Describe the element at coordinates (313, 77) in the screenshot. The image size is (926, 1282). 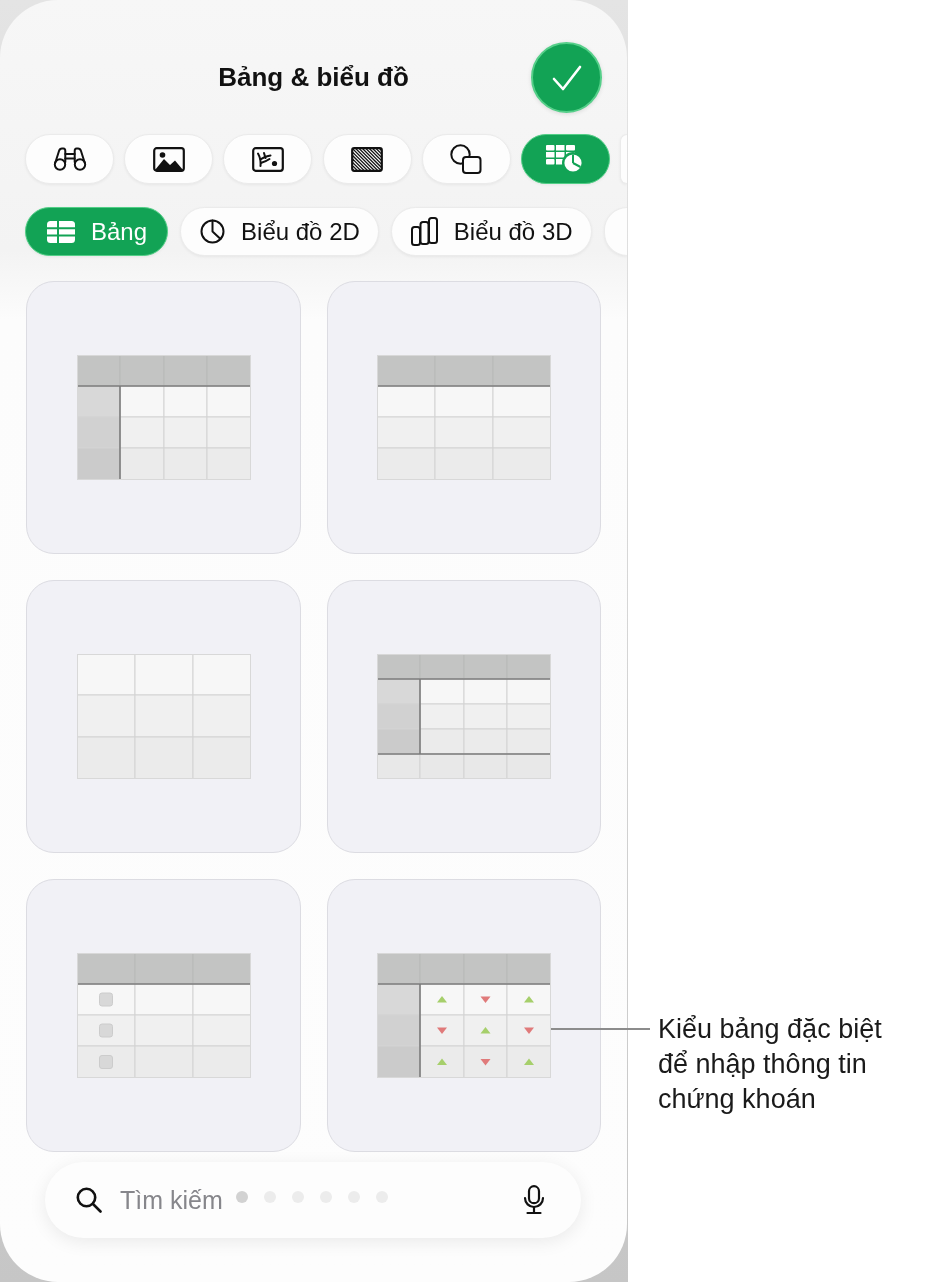
I see `panel-title: Bảng & biểu đồ` at that location.